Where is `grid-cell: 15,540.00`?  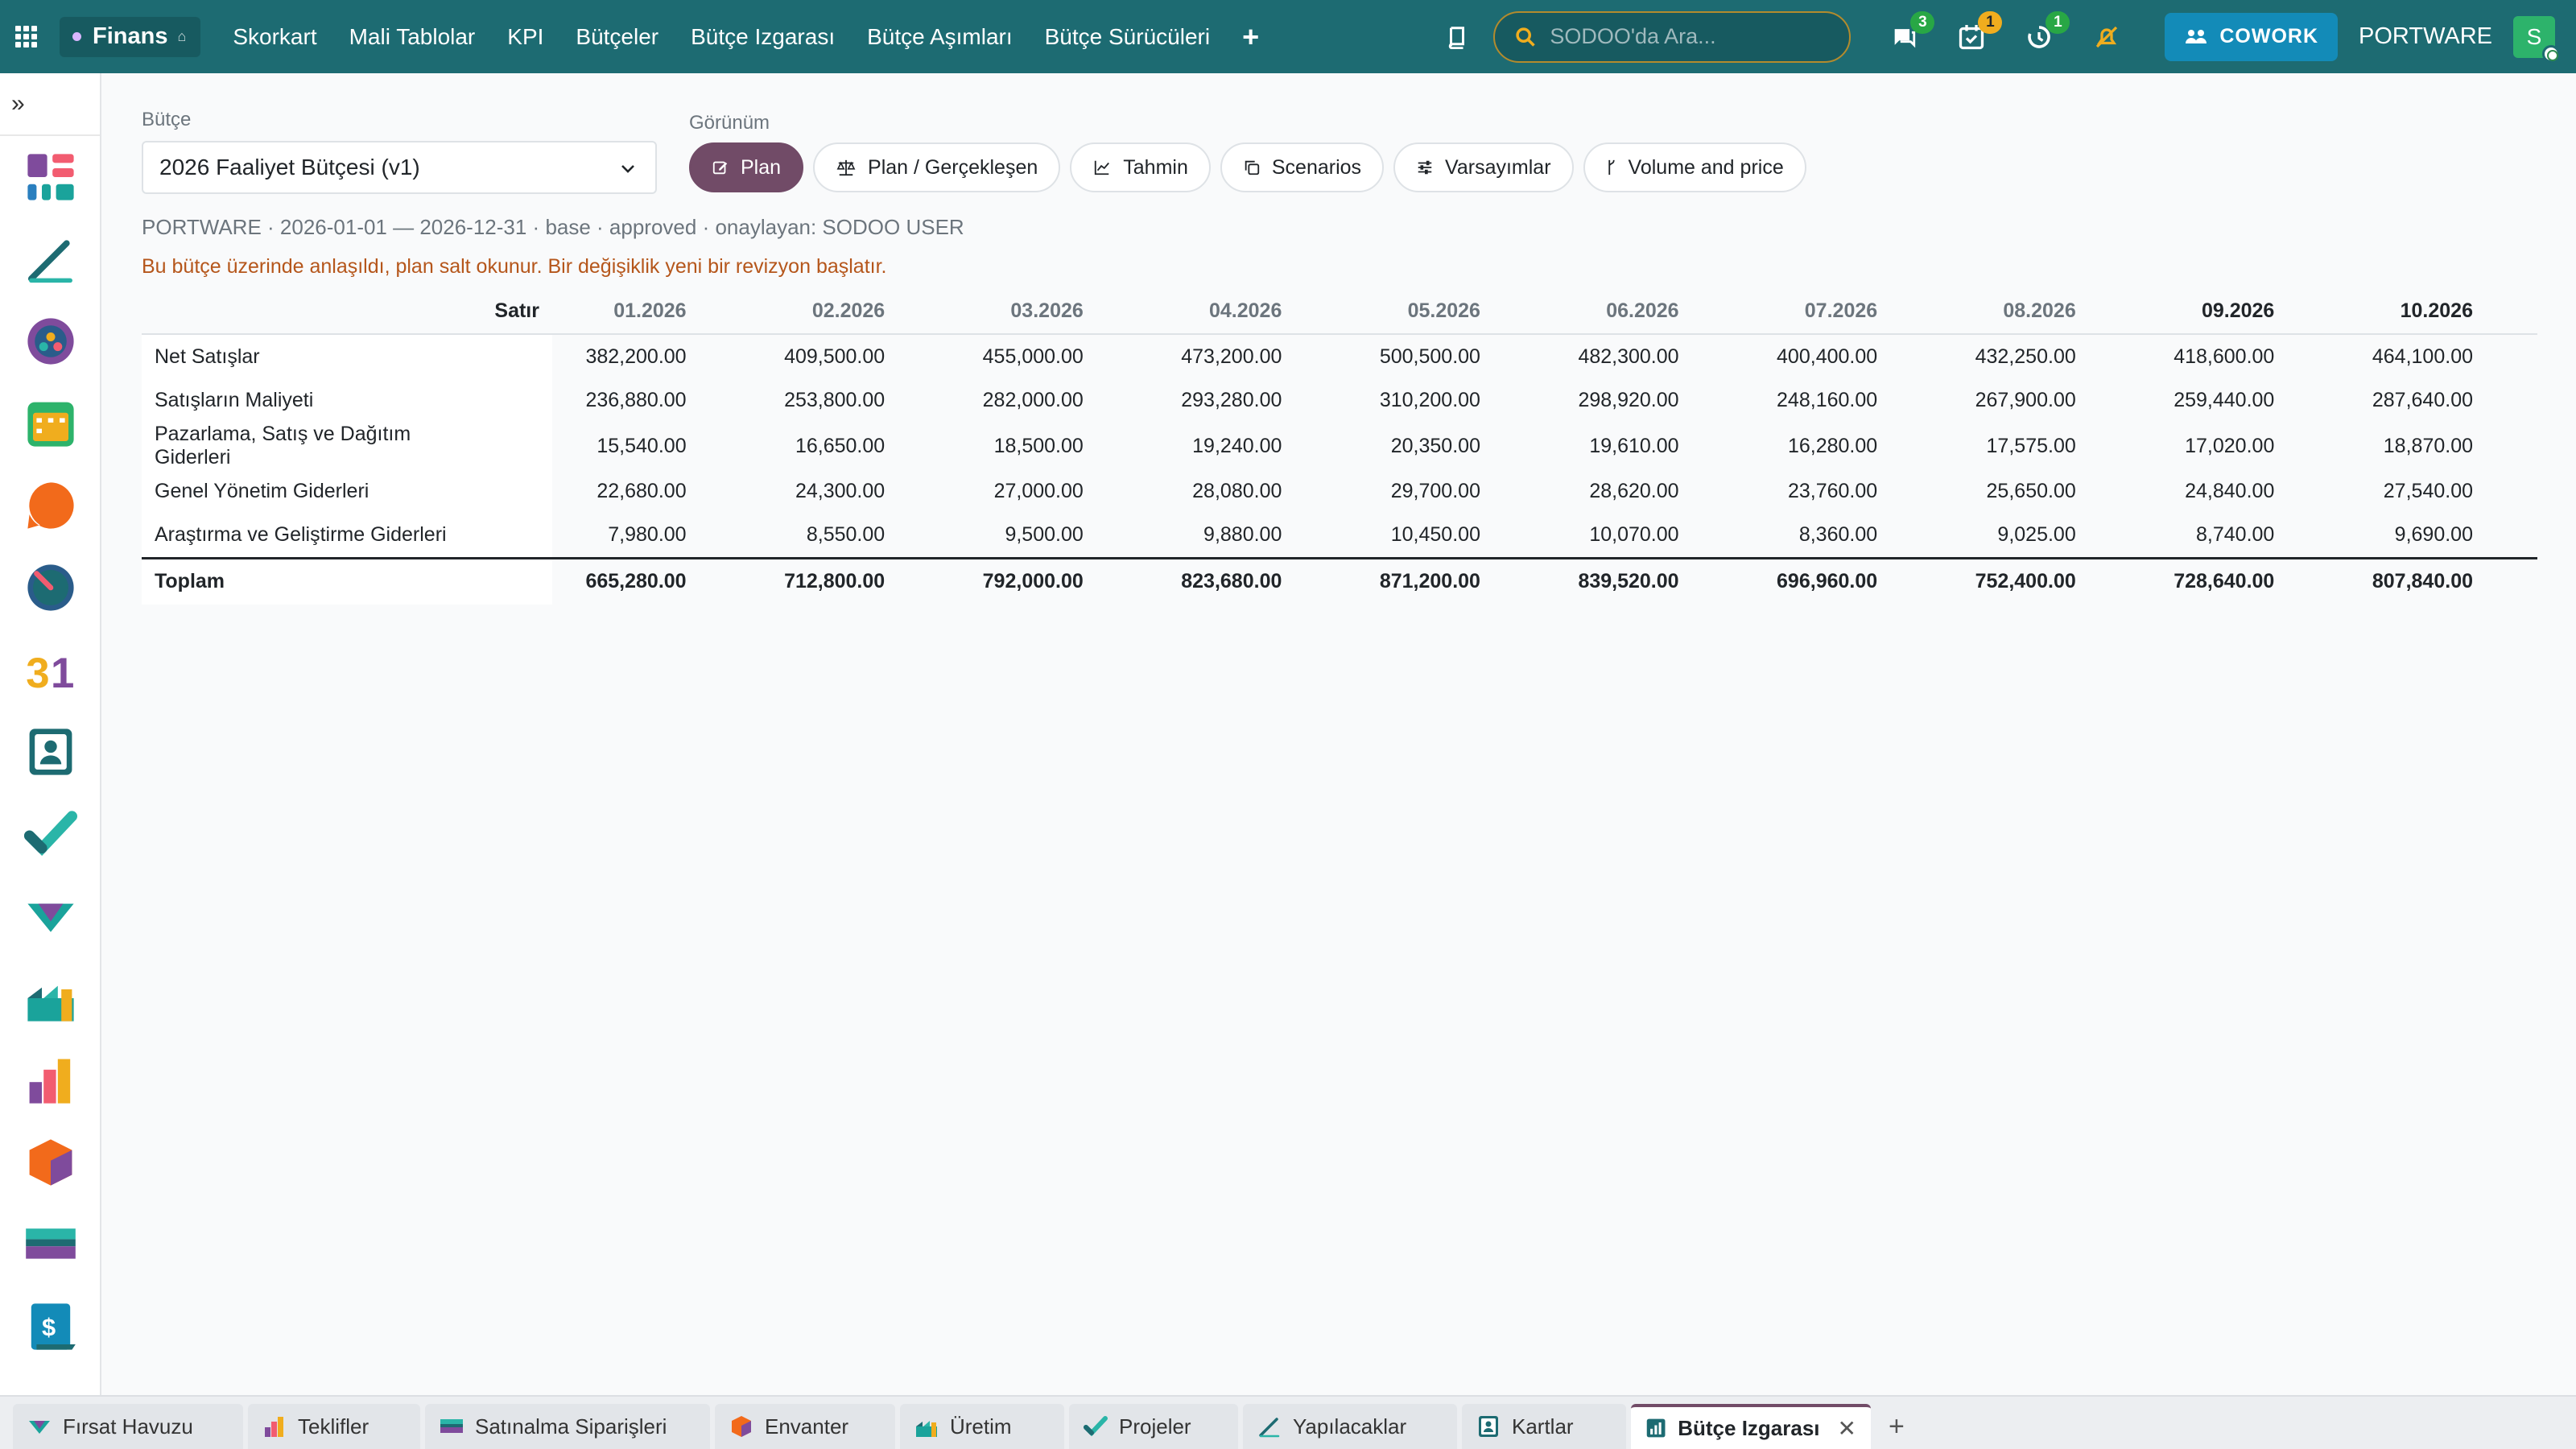
grid-cell: 15,540.00 is located at coordinates (651, 446).